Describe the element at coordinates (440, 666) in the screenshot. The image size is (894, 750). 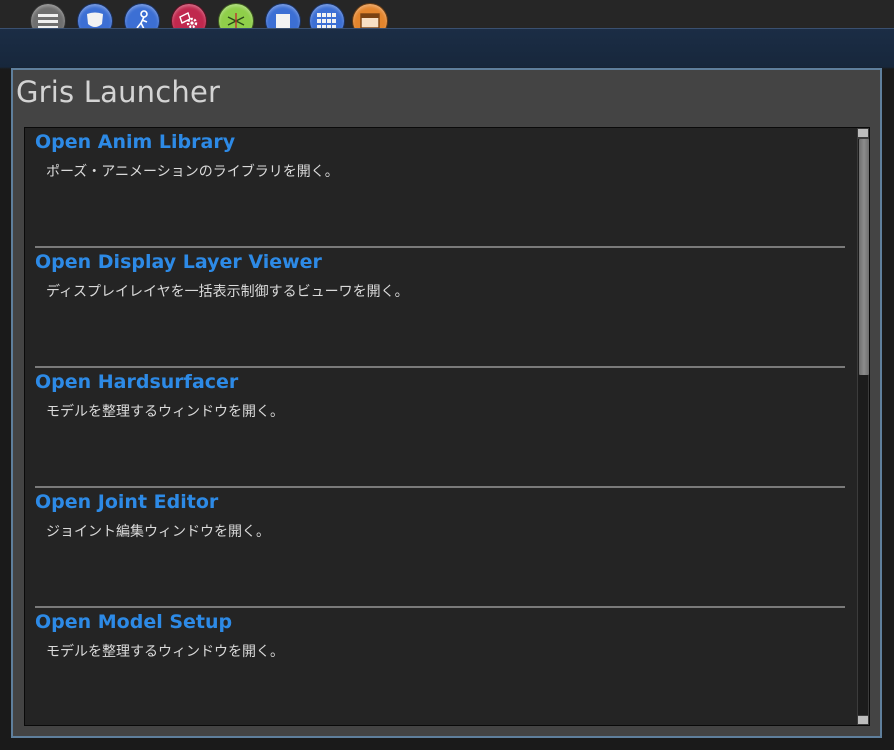
I see `list-item: Open Model Setup モデルを整理するウィンドウを開く。` at that location.